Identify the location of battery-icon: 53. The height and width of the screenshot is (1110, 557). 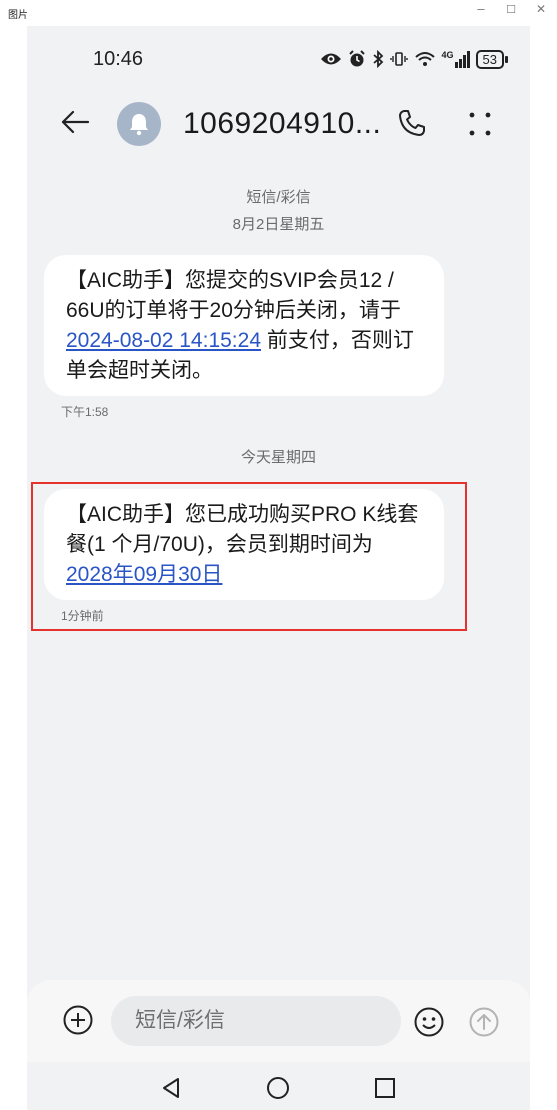
(491, 59).